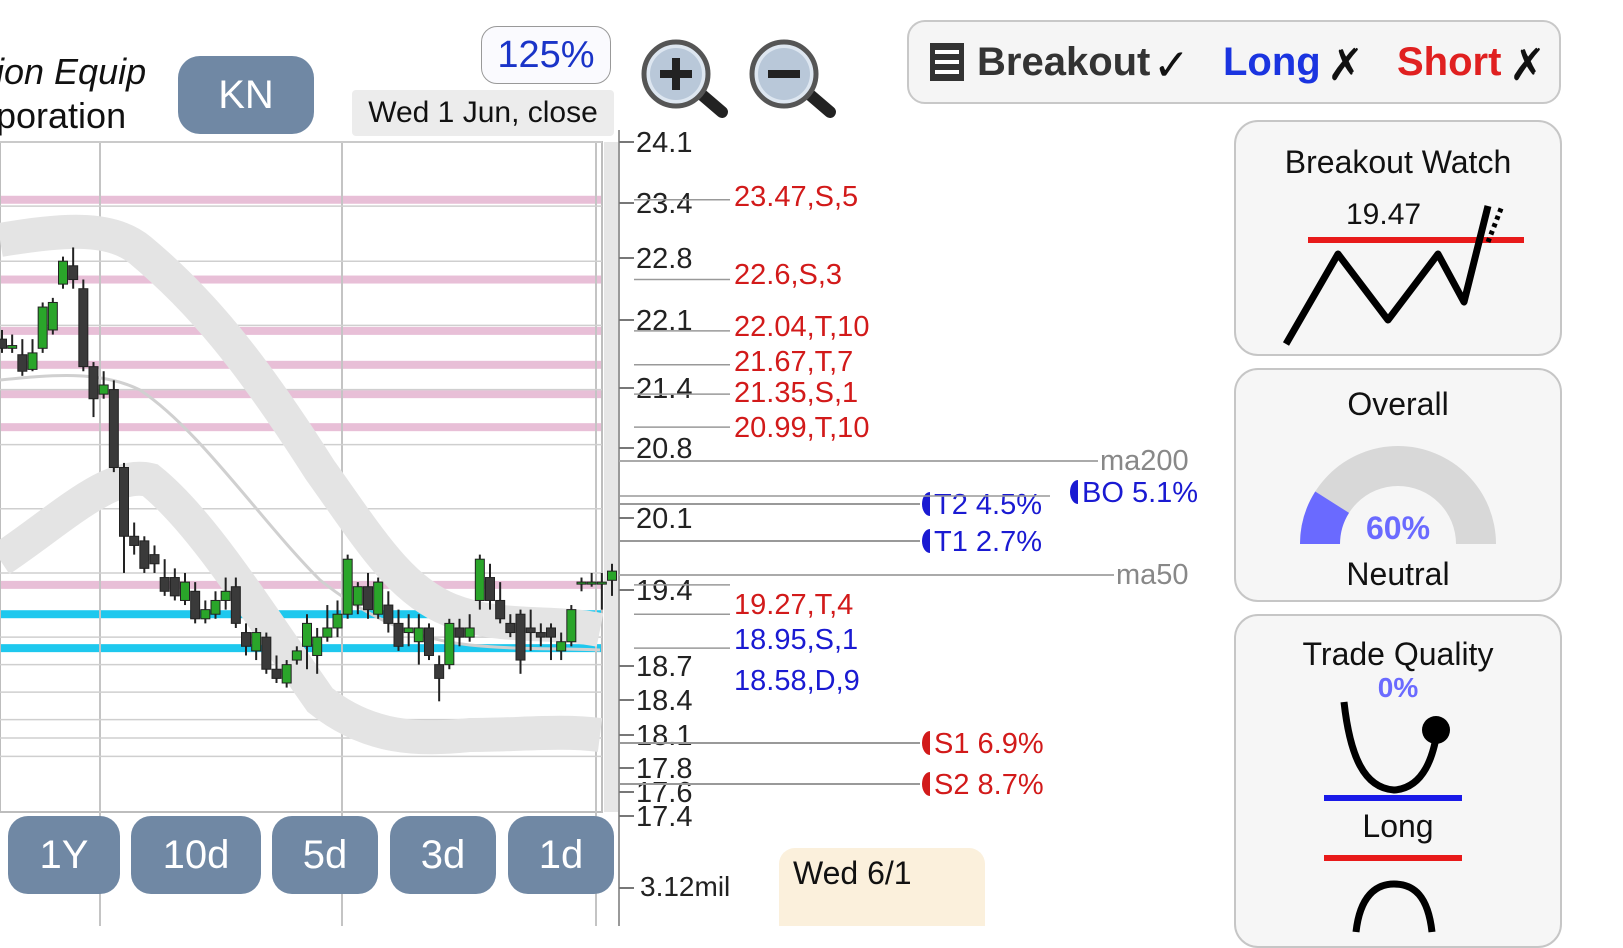  I want to click on target-label: T1 2.7%, so click(988, 542).